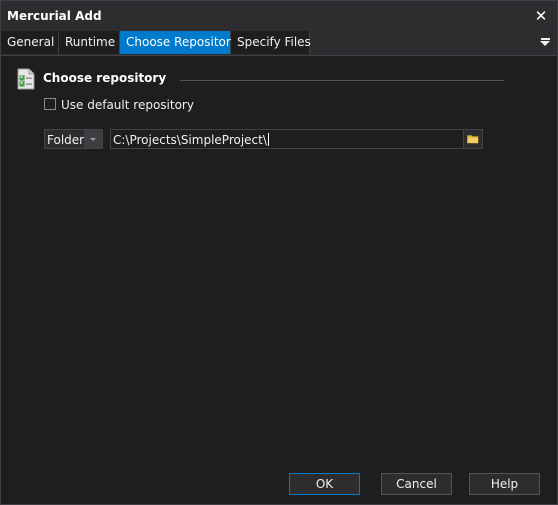 Image resolution: width=558 pixels, height=505 pixels. Describe the element at coordinates (54, 16) in the screenshot. I see `window-title: Mercurial Add` at that location.